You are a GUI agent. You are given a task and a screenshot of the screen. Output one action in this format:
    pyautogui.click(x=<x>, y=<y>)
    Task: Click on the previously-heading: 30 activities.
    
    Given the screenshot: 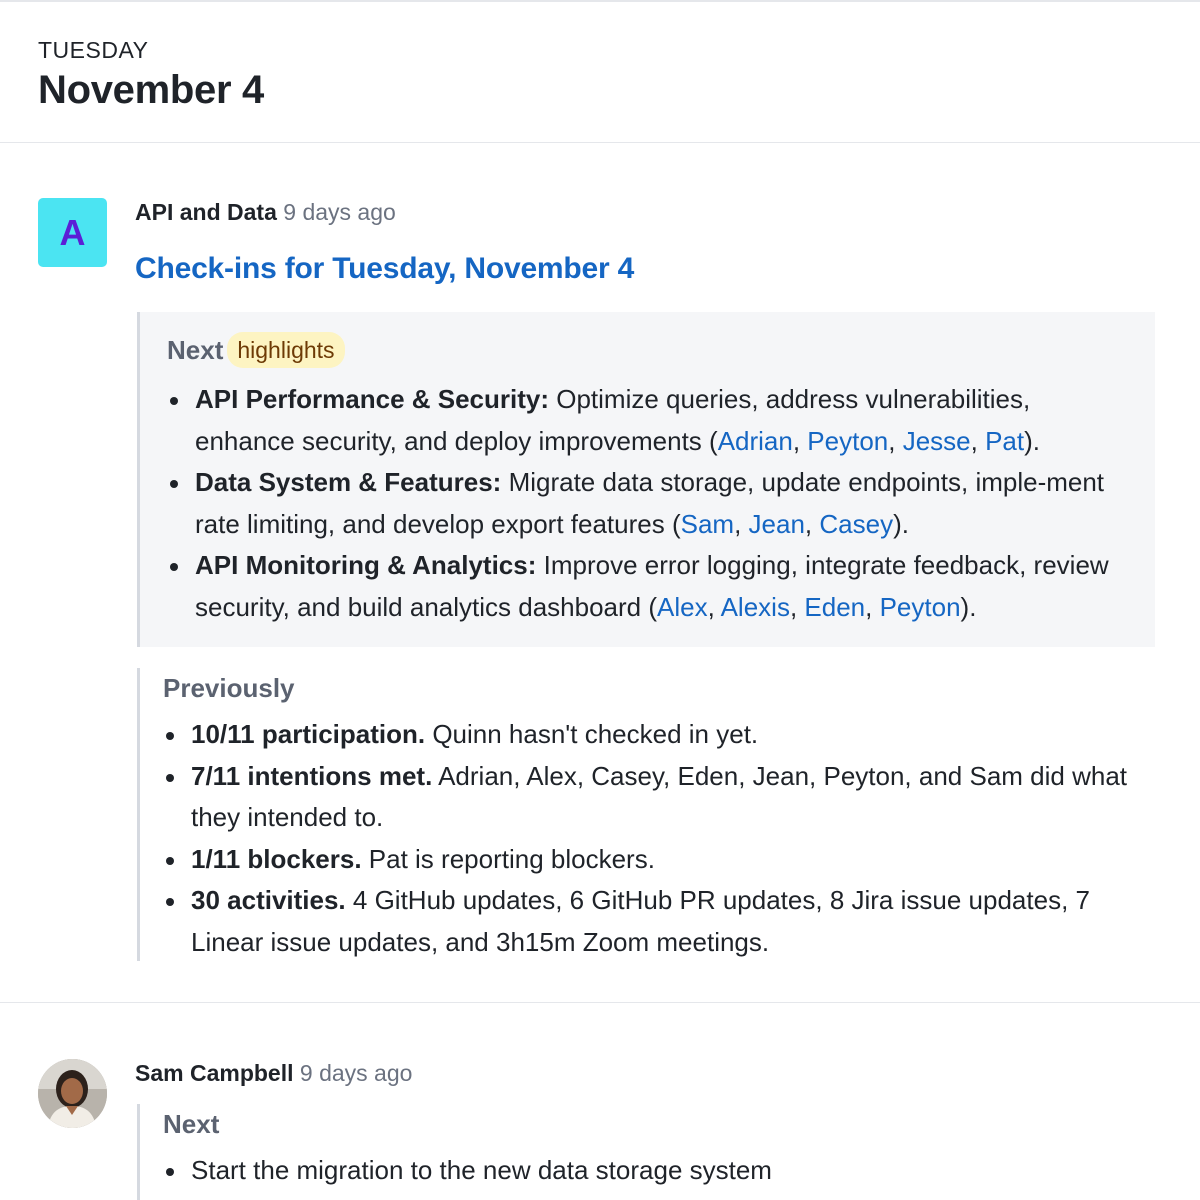 What is the action you would take?
    pyautogui.click(x=268, y=900)
    